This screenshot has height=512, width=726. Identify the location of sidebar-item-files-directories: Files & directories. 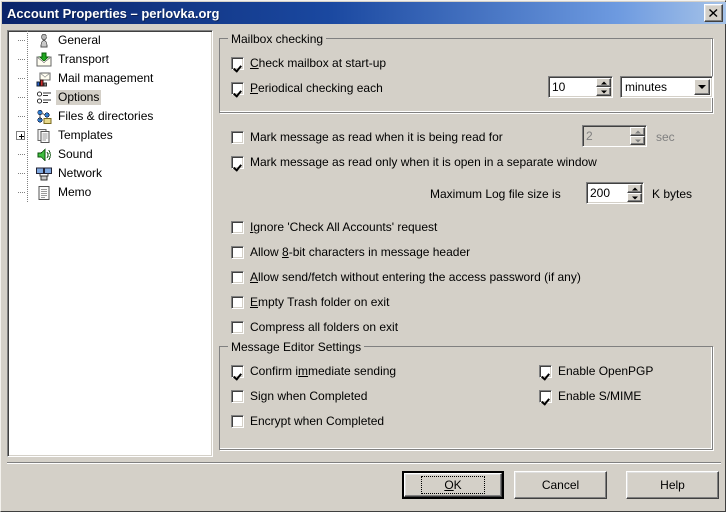
(110, 116).